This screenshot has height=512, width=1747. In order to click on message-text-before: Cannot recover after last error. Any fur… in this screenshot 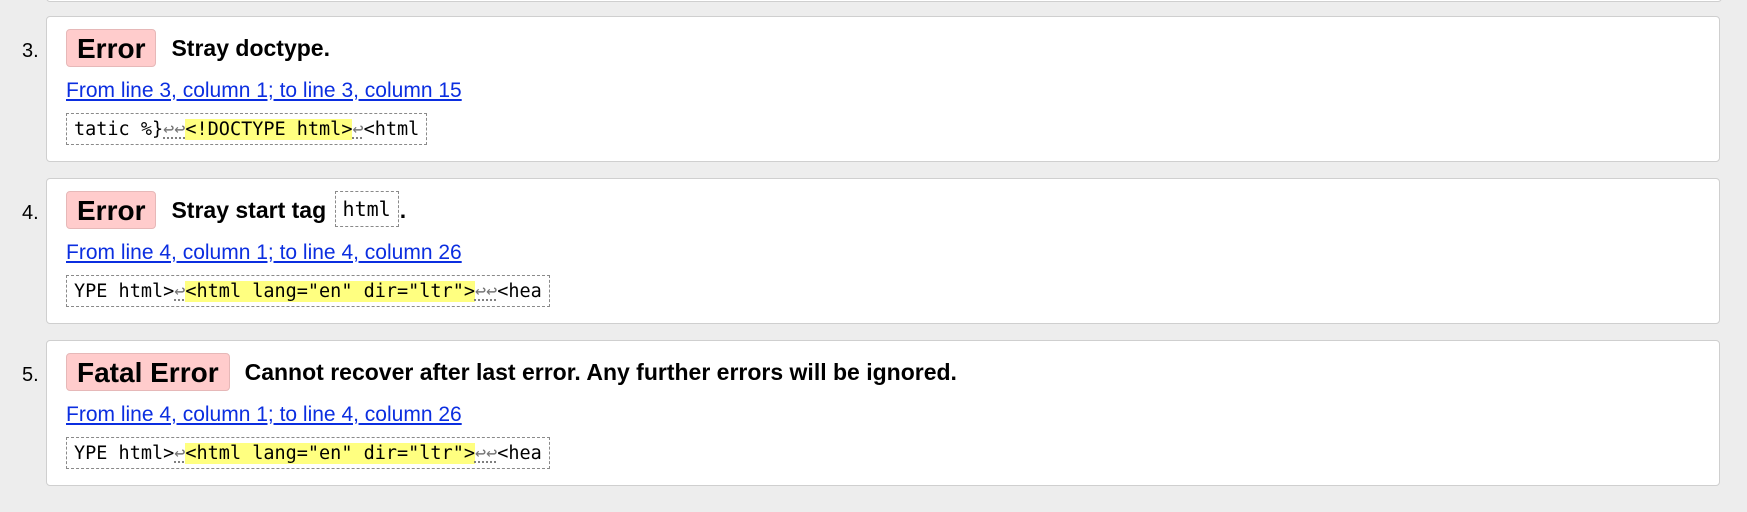, I will do `click(600, 372)`.